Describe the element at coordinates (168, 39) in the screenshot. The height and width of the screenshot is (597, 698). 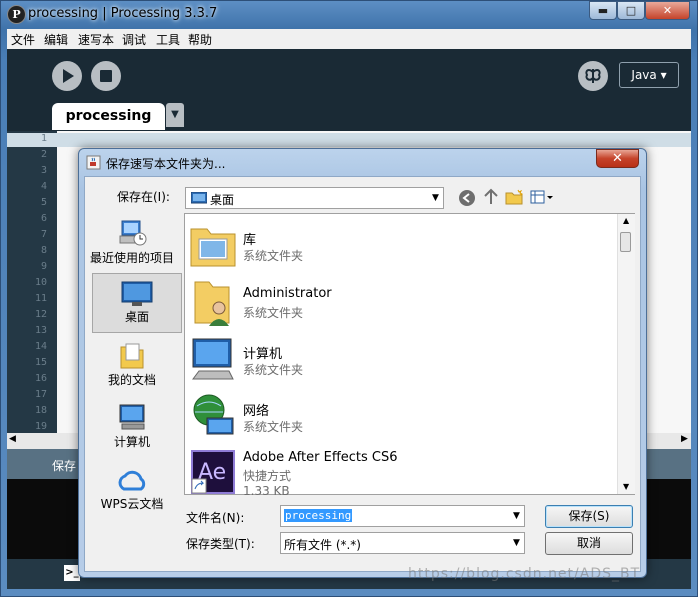
I see `menu-tools: 工具` at that location.